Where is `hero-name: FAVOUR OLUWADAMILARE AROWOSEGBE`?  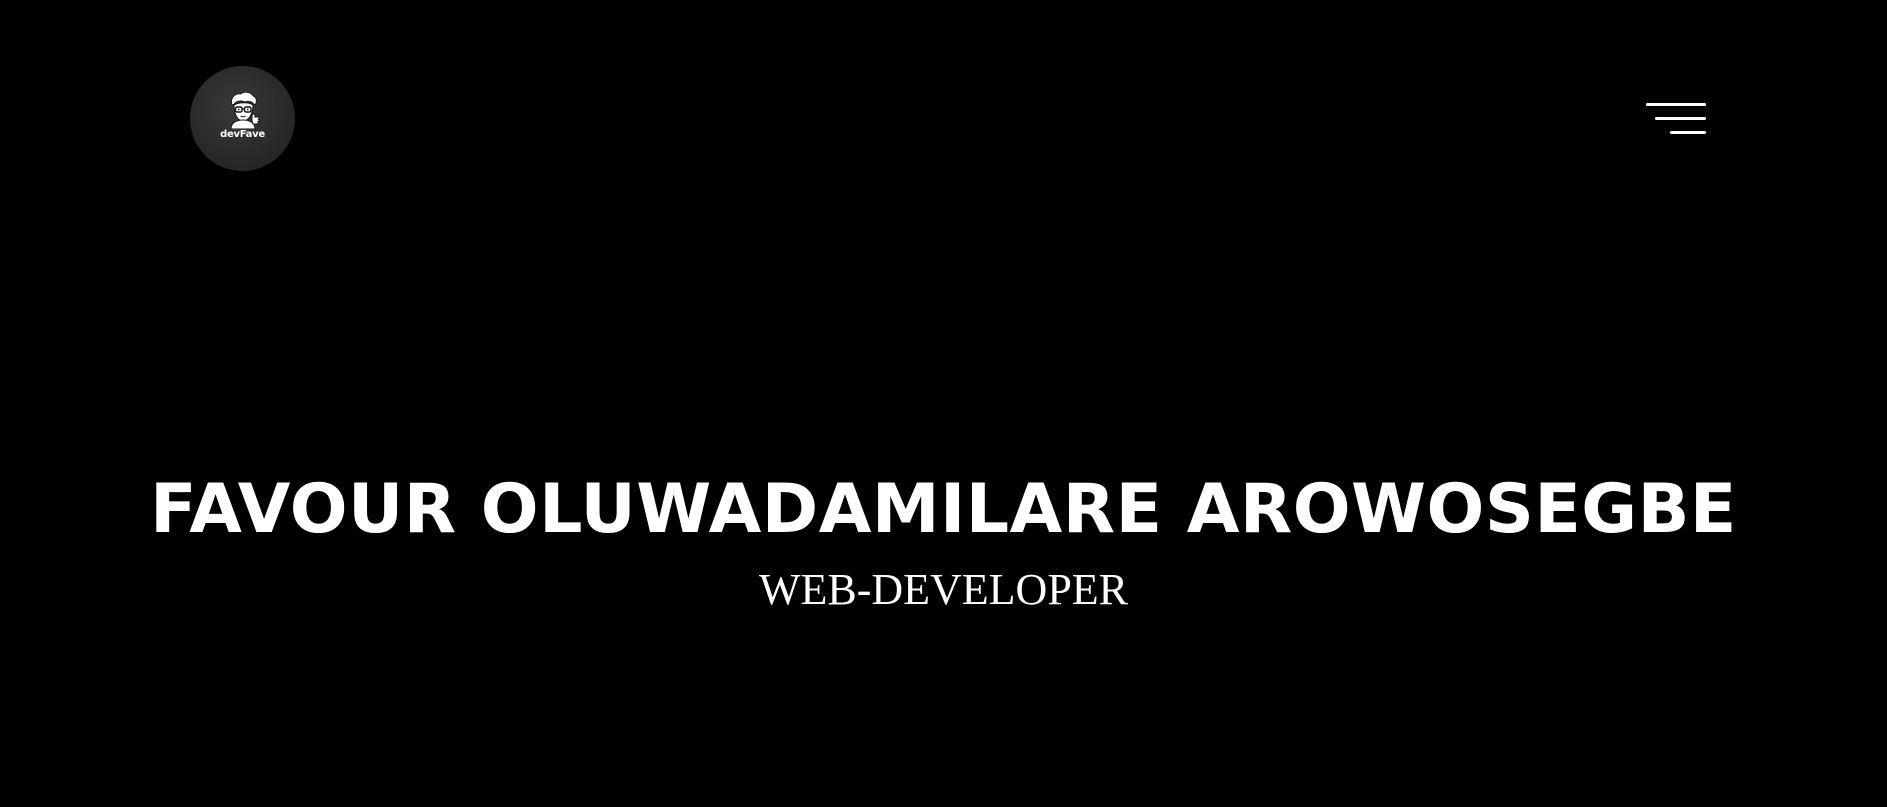
hero-name: FAVOUR OLUWADAMILARE AROWOSEGBE is located at coordinates (943, 509).